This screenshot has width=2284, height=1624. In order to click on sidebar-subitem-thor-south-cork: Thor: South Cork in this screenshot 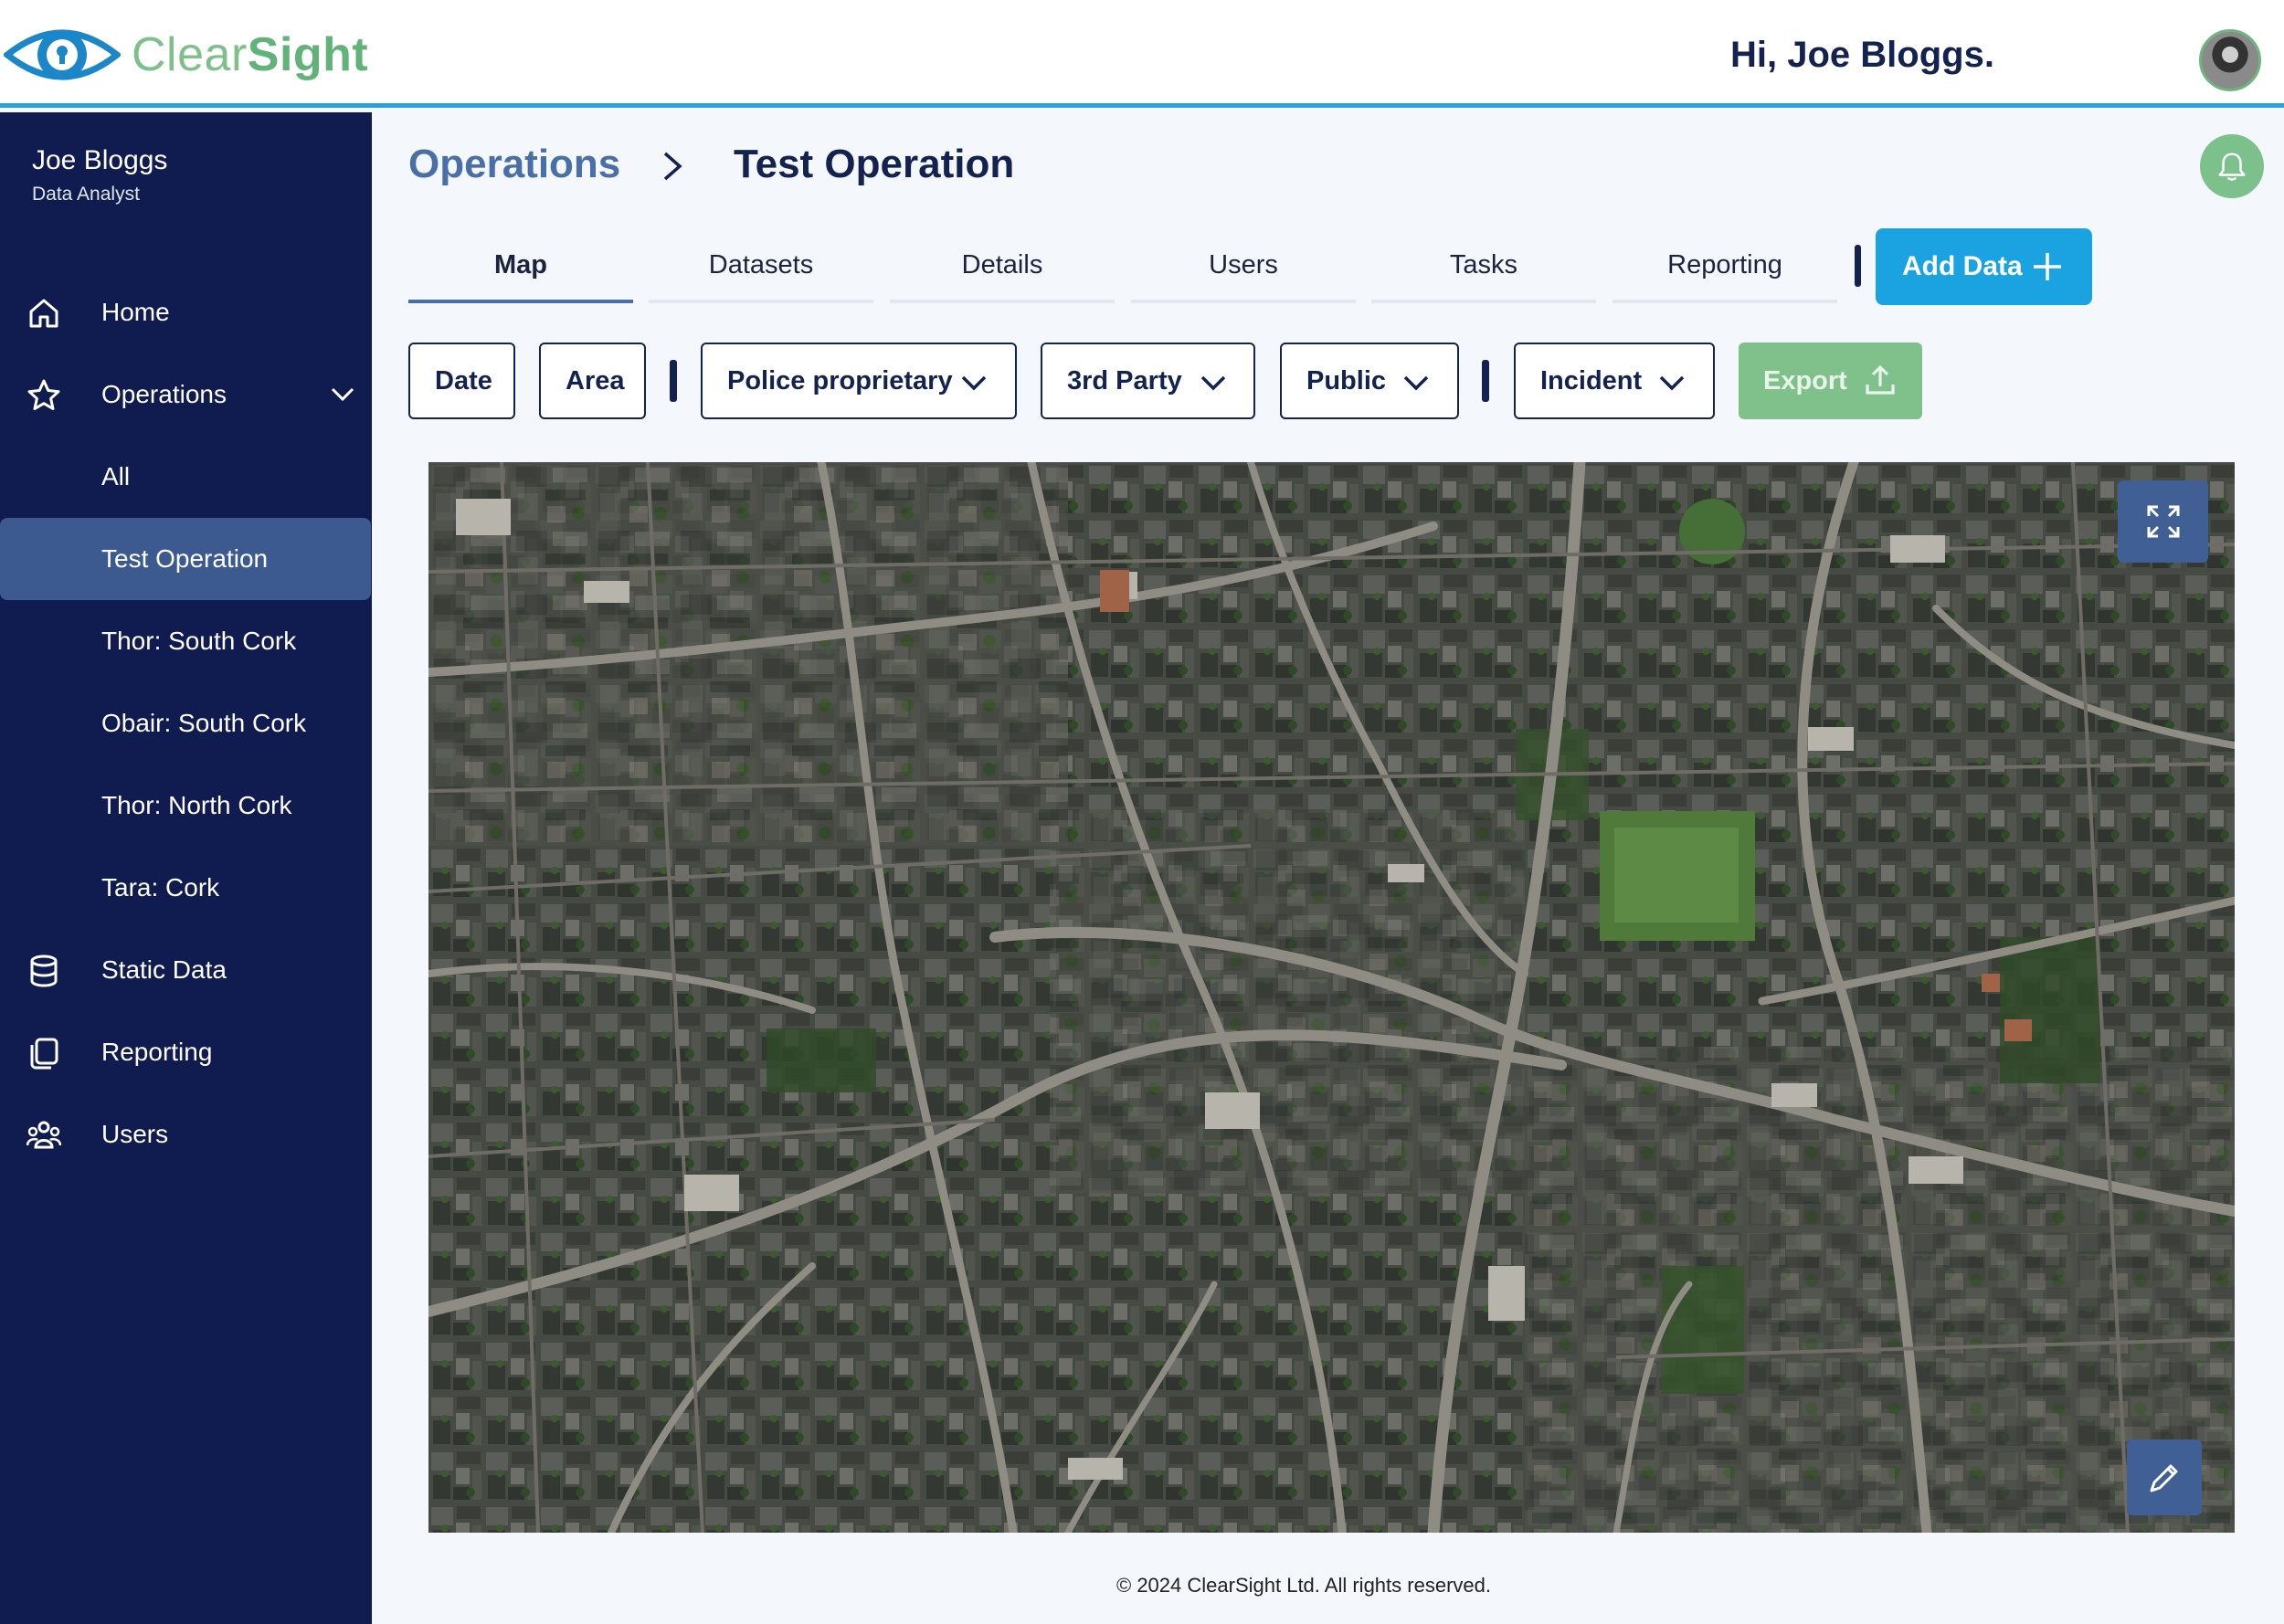, I will do `click(186, 641)`.